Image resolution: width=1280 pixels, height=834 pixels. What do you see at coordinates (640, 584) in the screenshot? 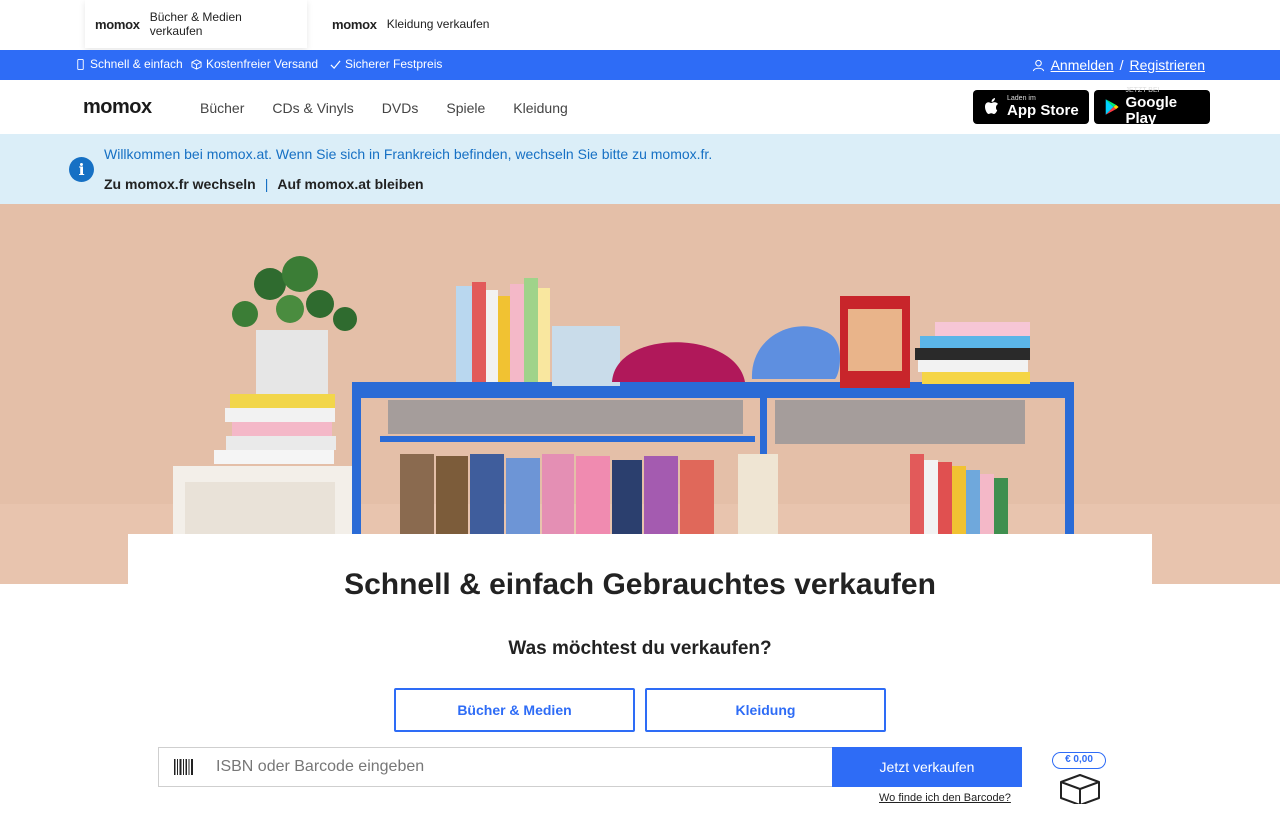
I see `page-title: Schnell & einfach Gebrauchtes verkaufen` at bounding box center [640, 584].